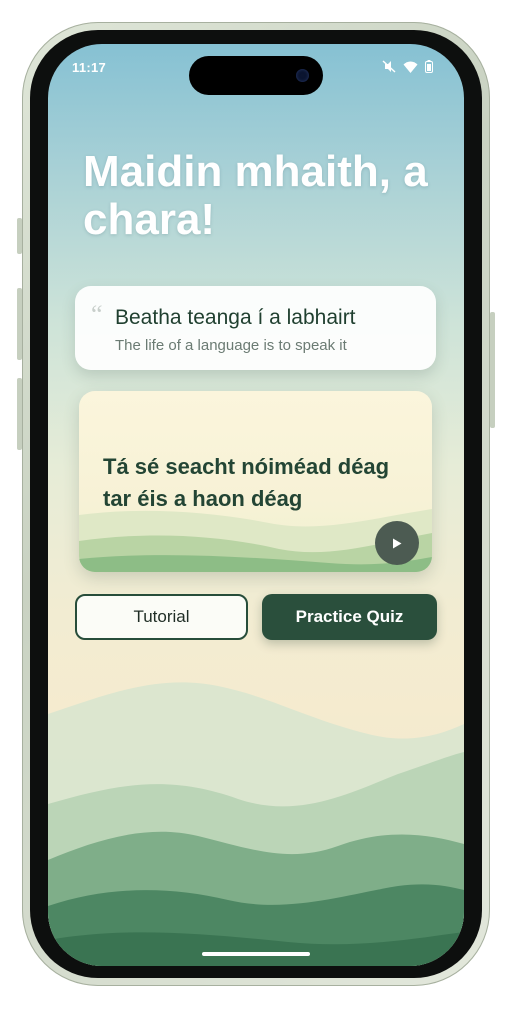  I want to click on action-button, so click(19, 236).